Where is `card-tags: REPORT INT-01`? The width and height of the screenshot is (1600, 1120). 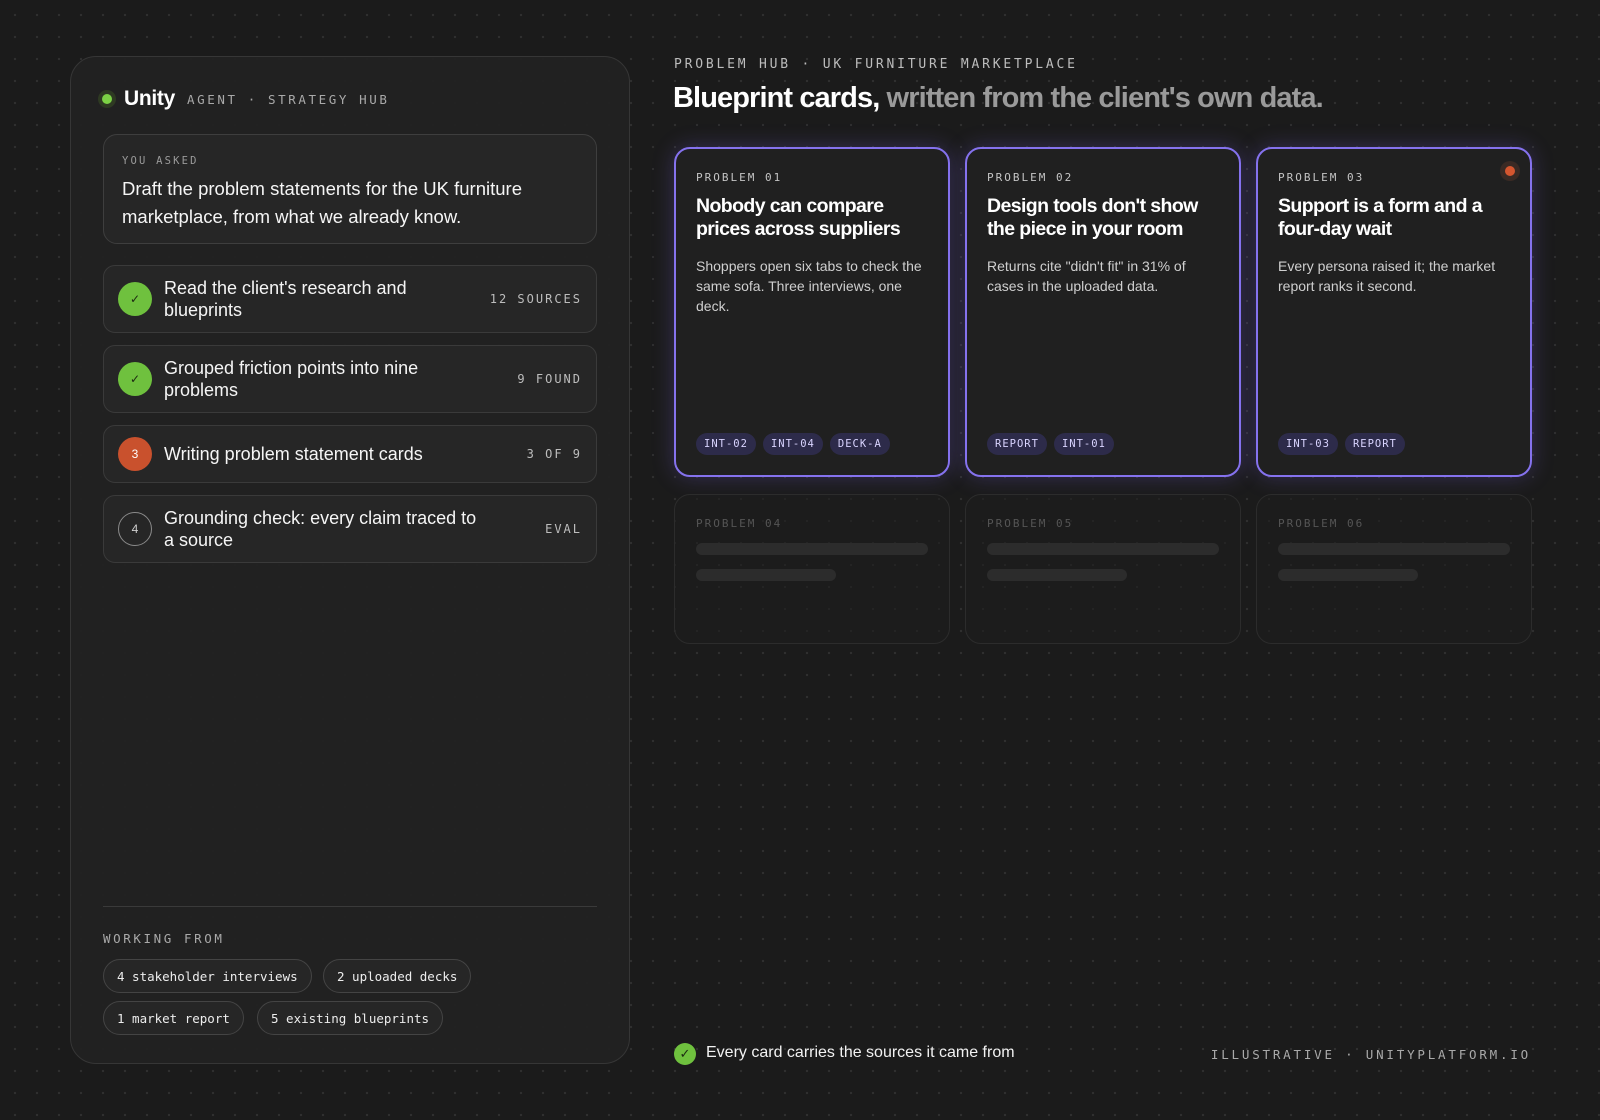 card-tags: REPORT INT-01 is located at coordinates (1054, 444).